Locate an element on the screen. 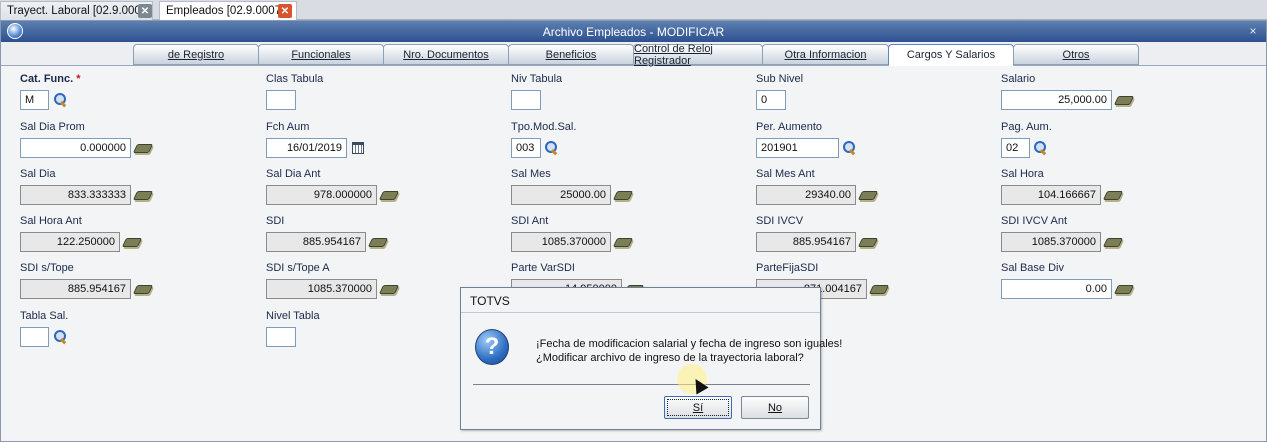 This screenshot has width=1267, height=442. tpo-mod-sal-input: 003 is located at coordinates (526, 148).